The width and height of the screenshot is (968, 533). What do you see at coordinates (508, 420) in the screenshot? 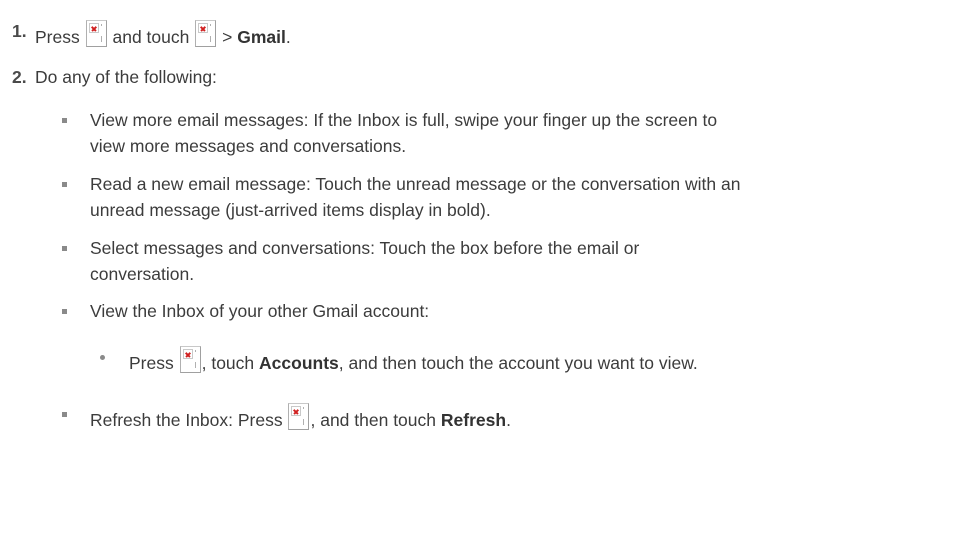
I see `refresh-period: .` at bounding box center [508, 420].